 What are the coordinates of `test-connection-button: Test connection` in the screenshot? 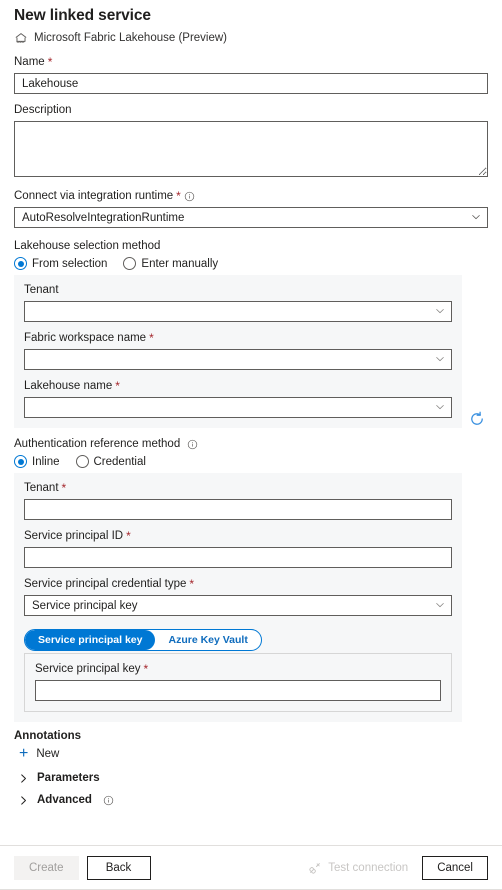 It's located at (358, 868).